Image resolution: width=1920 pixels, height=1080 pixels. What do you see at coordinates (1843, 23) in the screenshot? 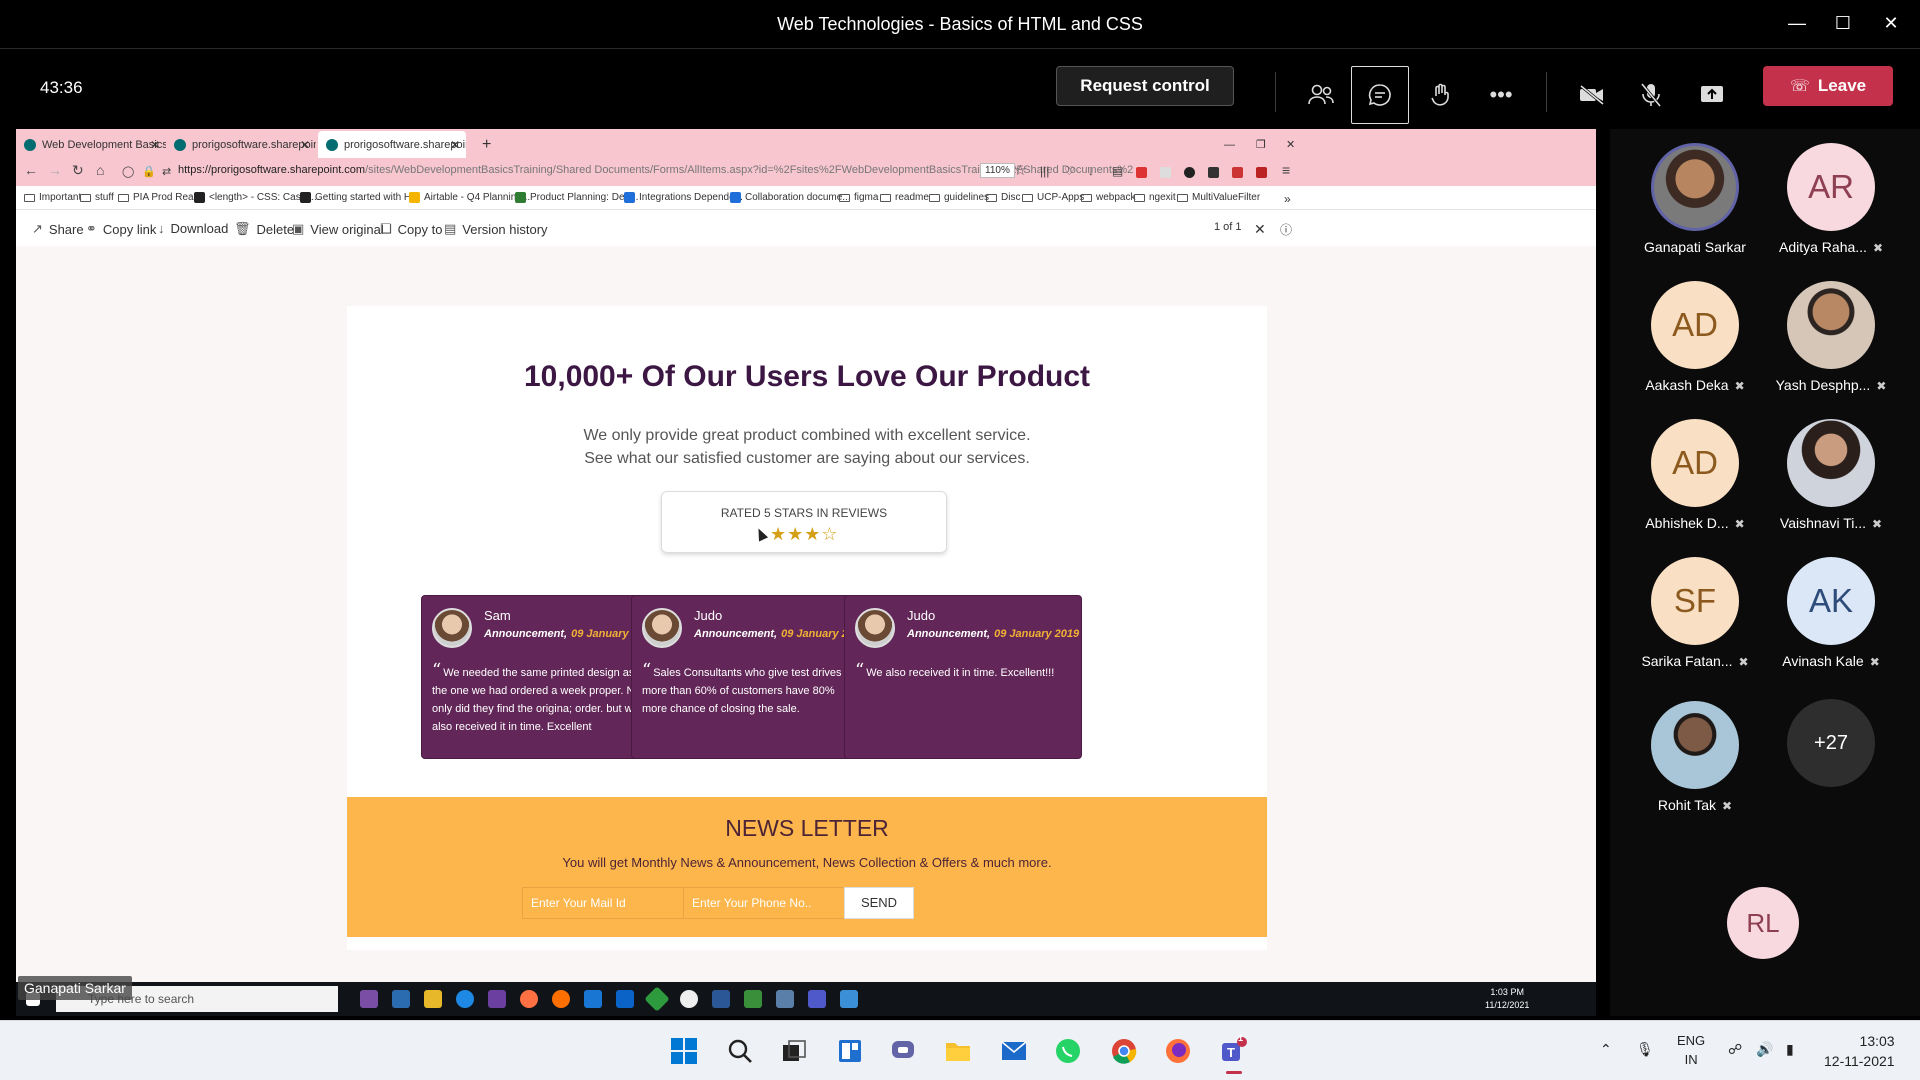
I see `maximize-button: ☐` at bounding box center [1843, 23].